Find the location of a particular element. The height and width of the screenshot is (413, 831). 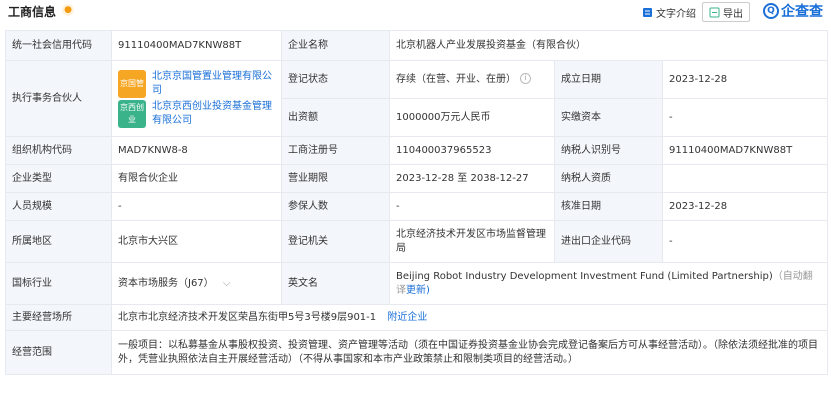

taxpayer-qual-label: 纳税人资质 is located at coordinates (608, 178).